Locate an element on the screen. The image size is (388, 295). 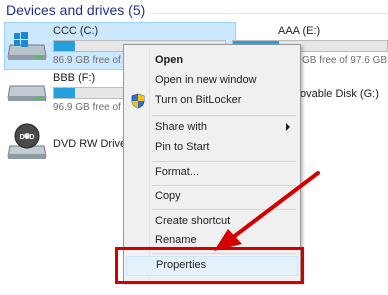
red-arrow-icon is located at coordinates (267, 211).